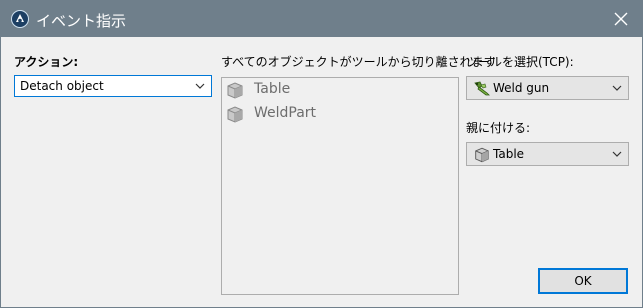  I want to click on ok-button: OK, so click(583, 281).